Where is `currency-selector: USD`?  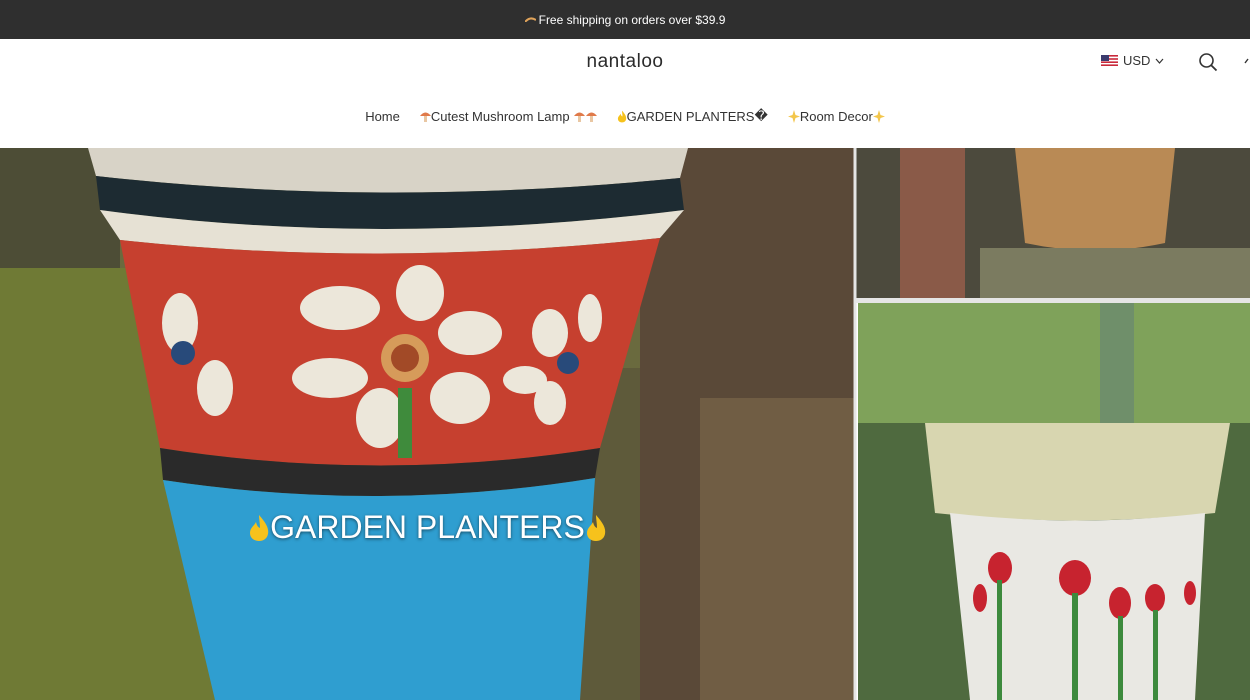
currency-selector: USD is located at coordinates (1132, 60).